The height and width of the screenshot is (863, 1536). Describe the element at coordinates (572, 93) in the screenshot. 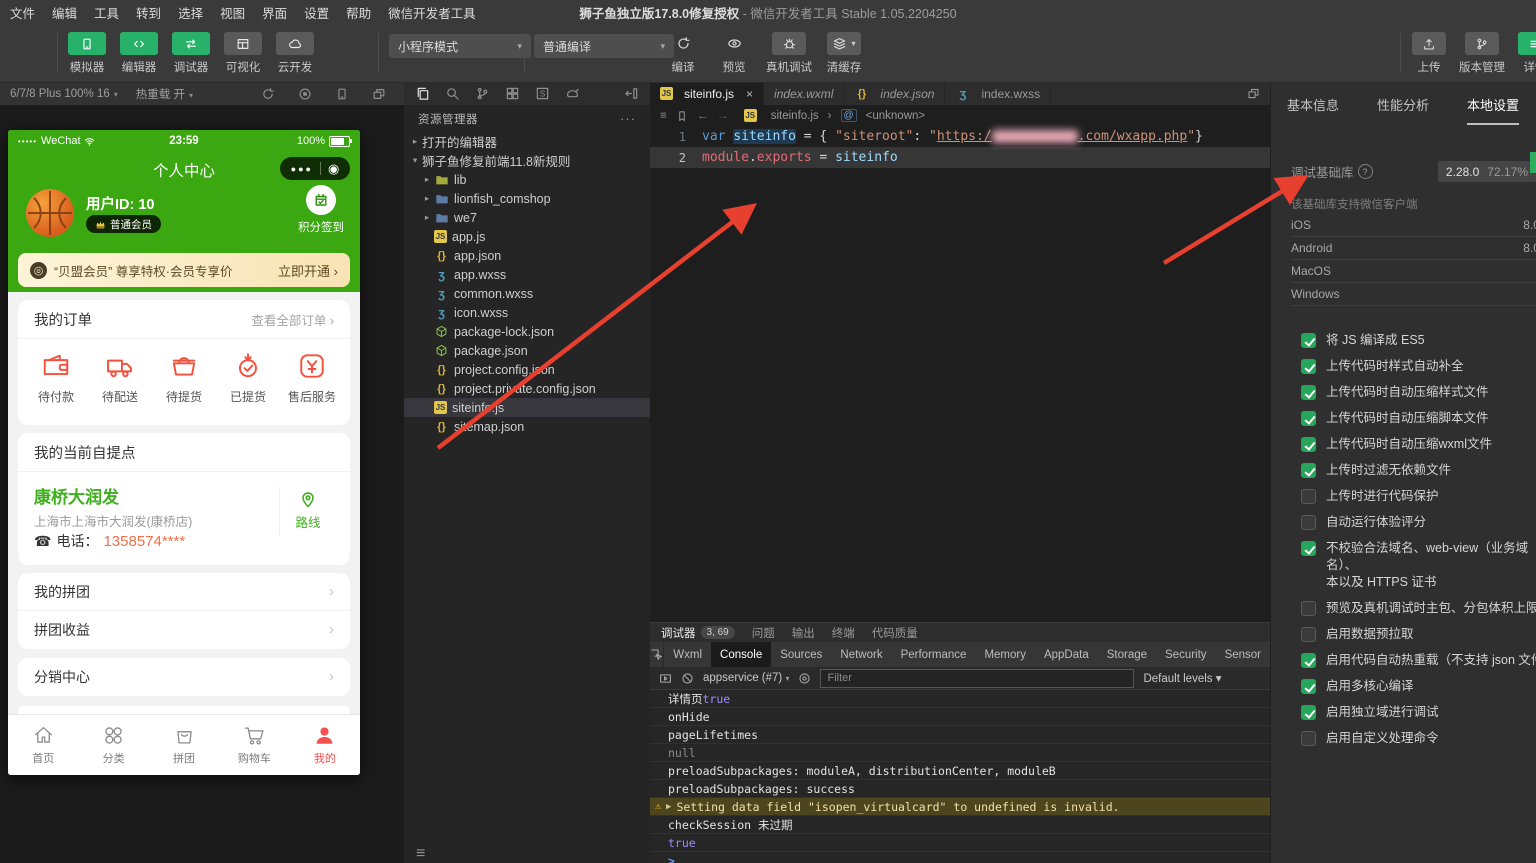

I see `cloud-whale-icon` at that location.